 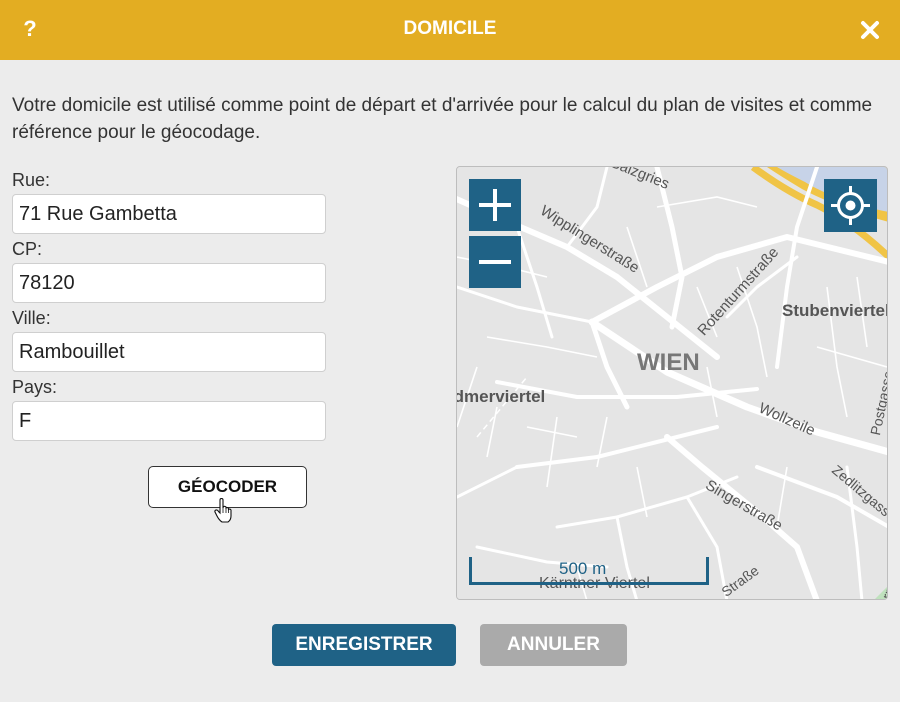 What do you see at coordinates (35, 387) in the screenshot?
I see `country-label: Pays:` at bounding box center [35, 387].